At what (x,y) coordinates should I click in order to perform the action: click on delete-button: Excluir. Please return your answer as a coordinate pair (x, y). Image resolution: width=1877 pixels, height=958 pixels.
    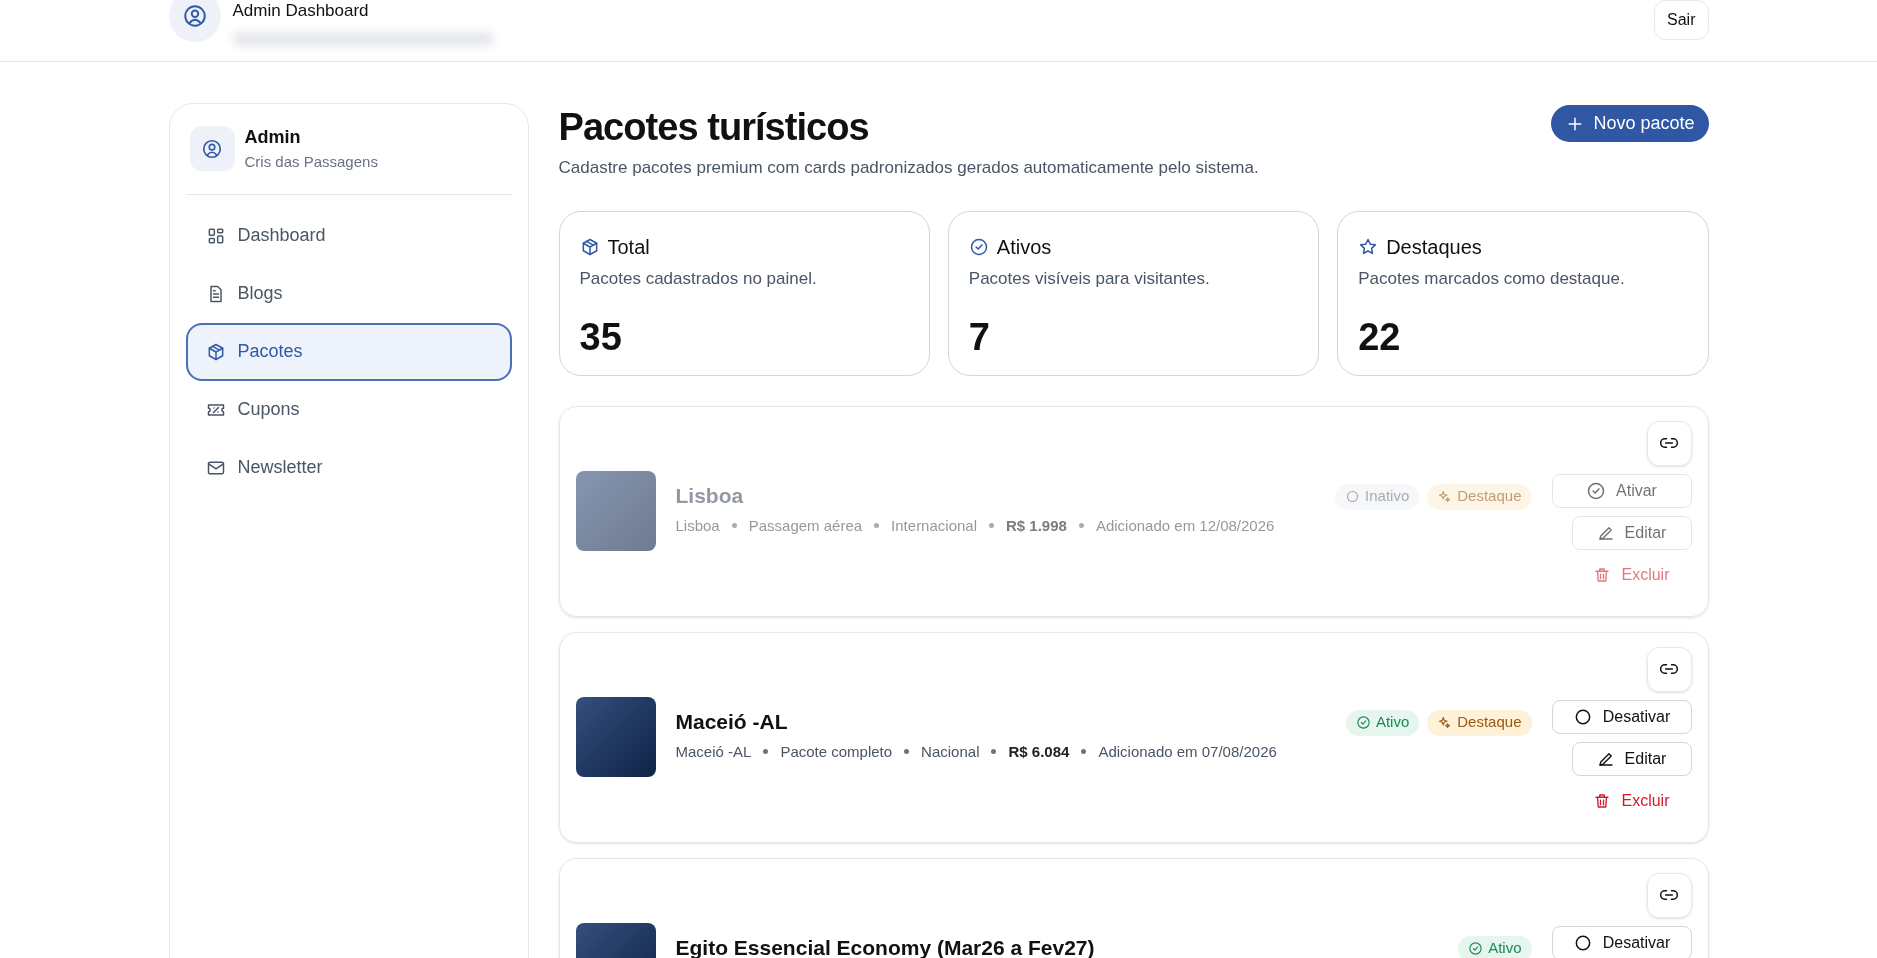
    Looking at the image, I should click on (1631, 800).